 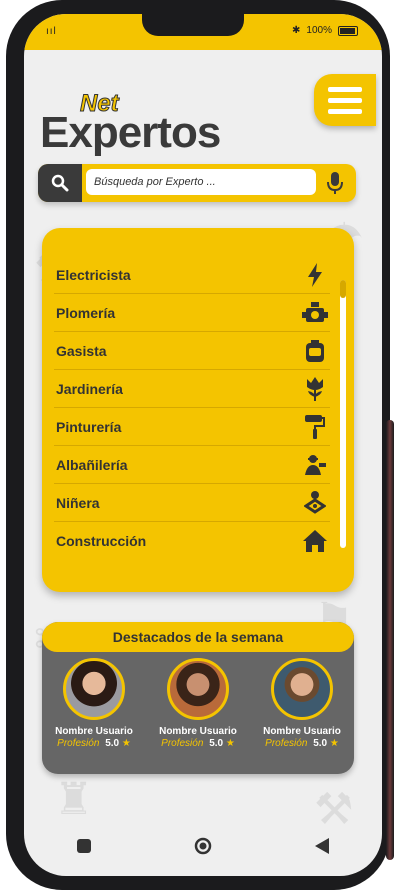 I want to click on category-label: Electricista, so click(x=93, y=274).